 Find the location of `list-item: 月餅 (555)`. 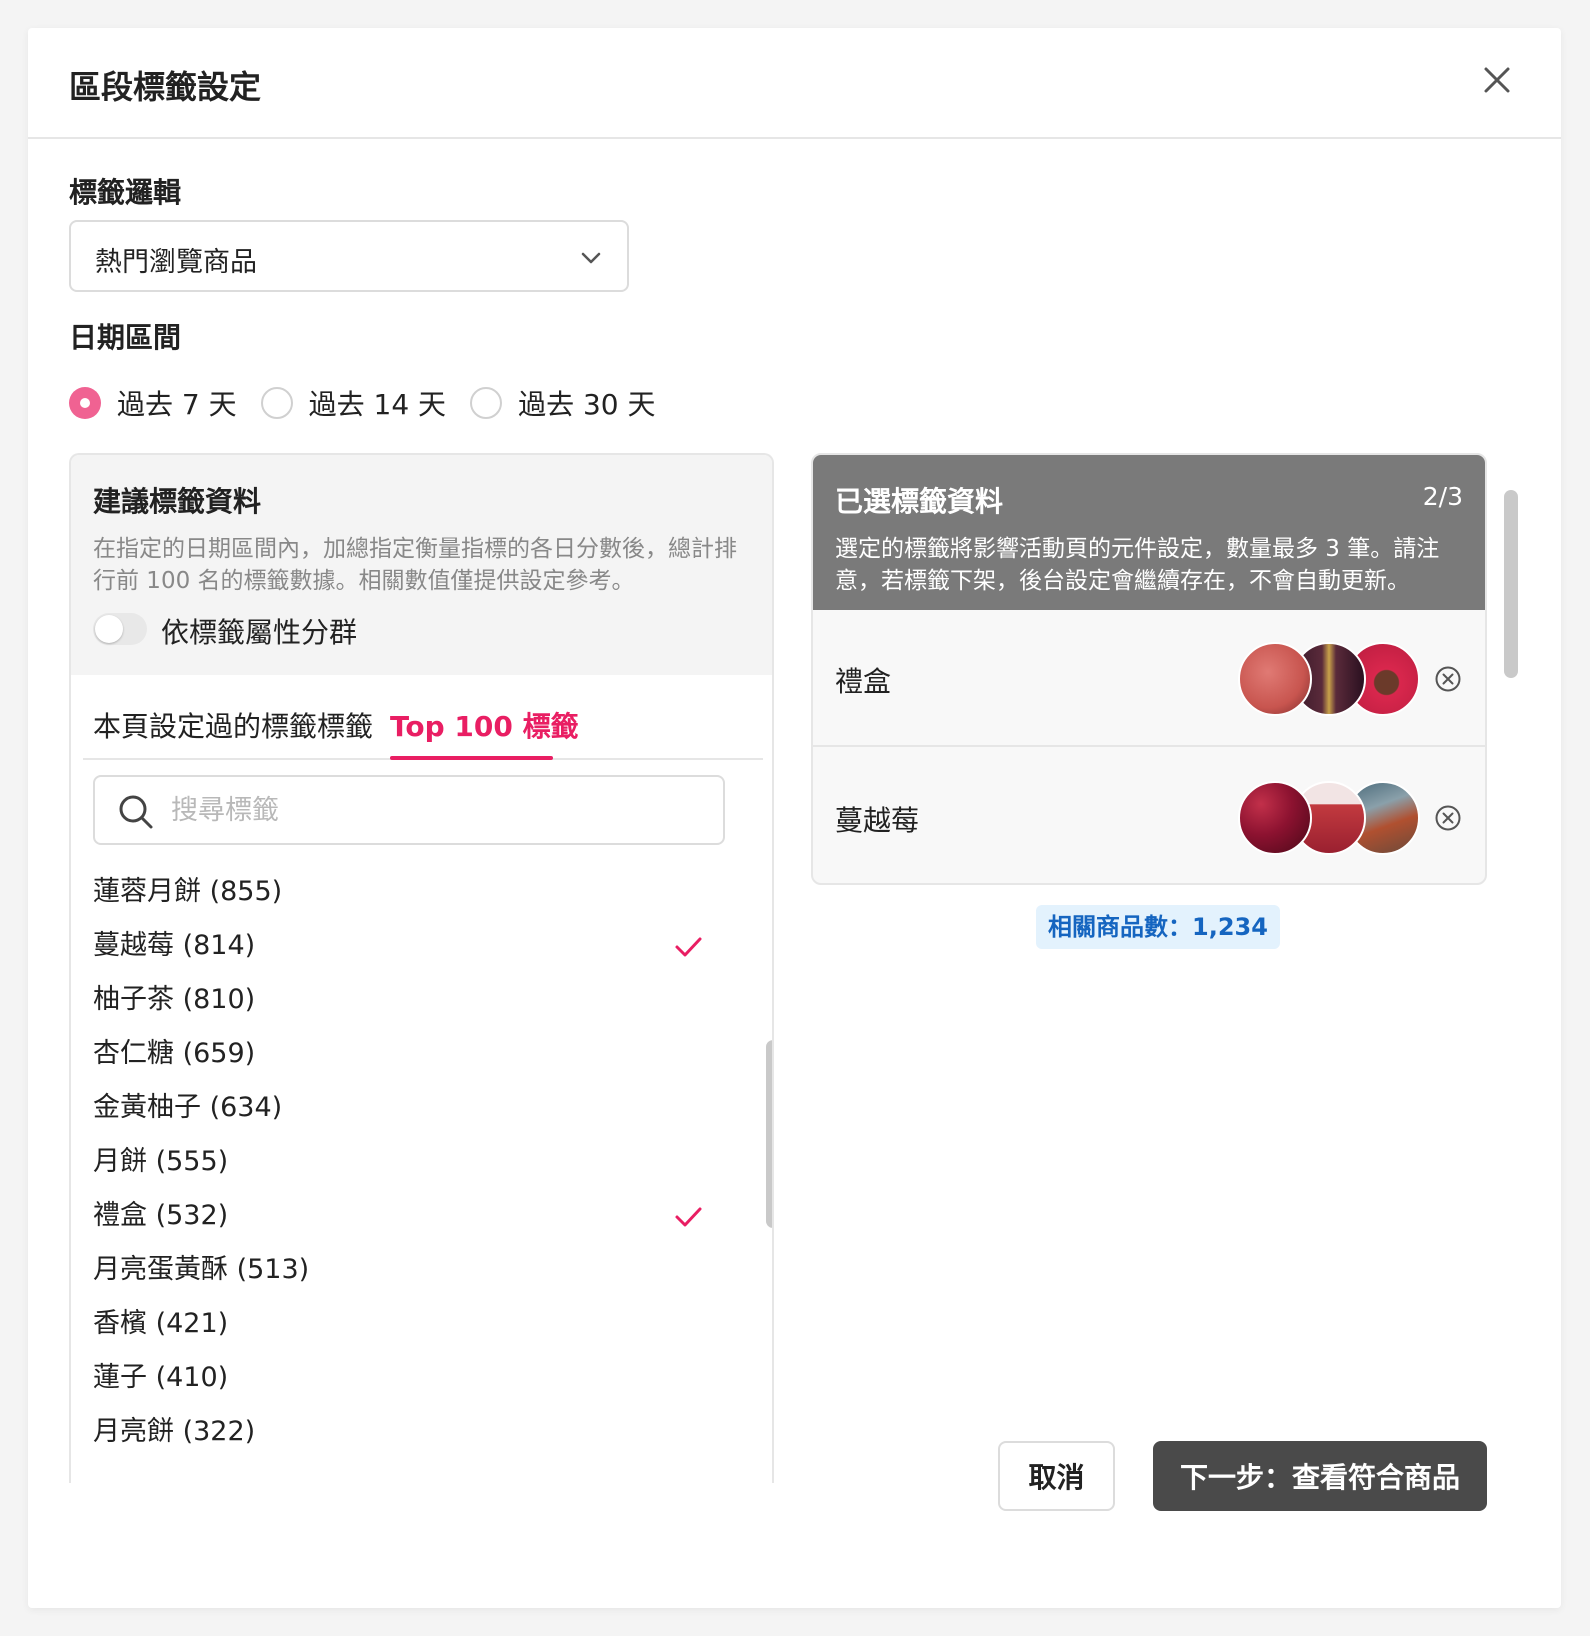

list-item: 月餅 (555) is located at coordinates (403, 1162).